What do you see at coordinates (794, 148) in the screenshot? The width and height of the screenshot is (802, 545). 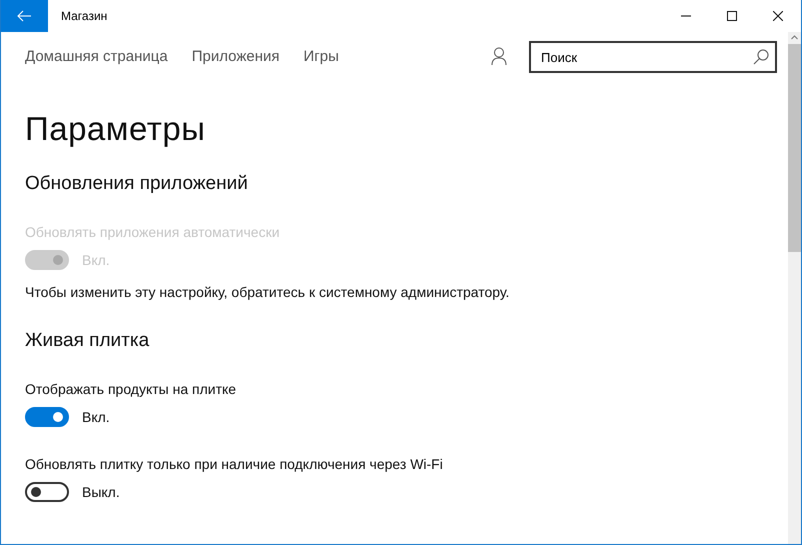 I see `scrollbar-thumb` at bounding box center [794, 148].